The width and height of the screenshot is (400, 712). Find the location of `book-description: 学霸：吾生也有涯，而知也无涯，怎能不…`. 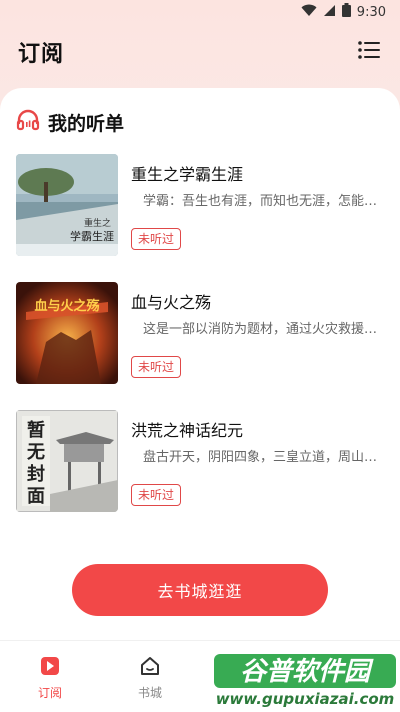

book-description: 学霸：吾生也有涯，而知也无涯，怎能不… is located at coordinates (265, 201).